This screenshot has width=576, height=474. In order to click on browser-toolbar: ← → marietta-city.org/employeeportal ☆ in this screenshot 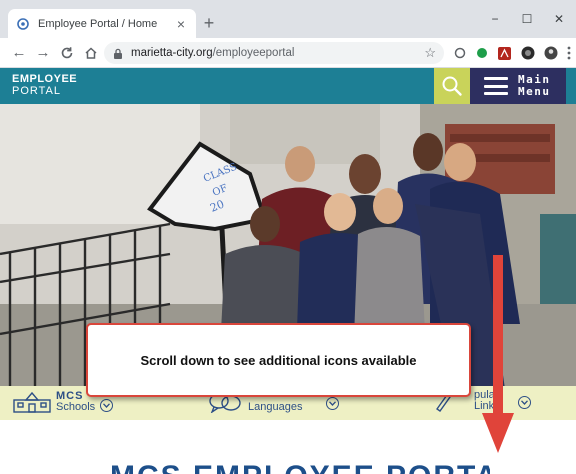, I will do `click(288, 53)`.